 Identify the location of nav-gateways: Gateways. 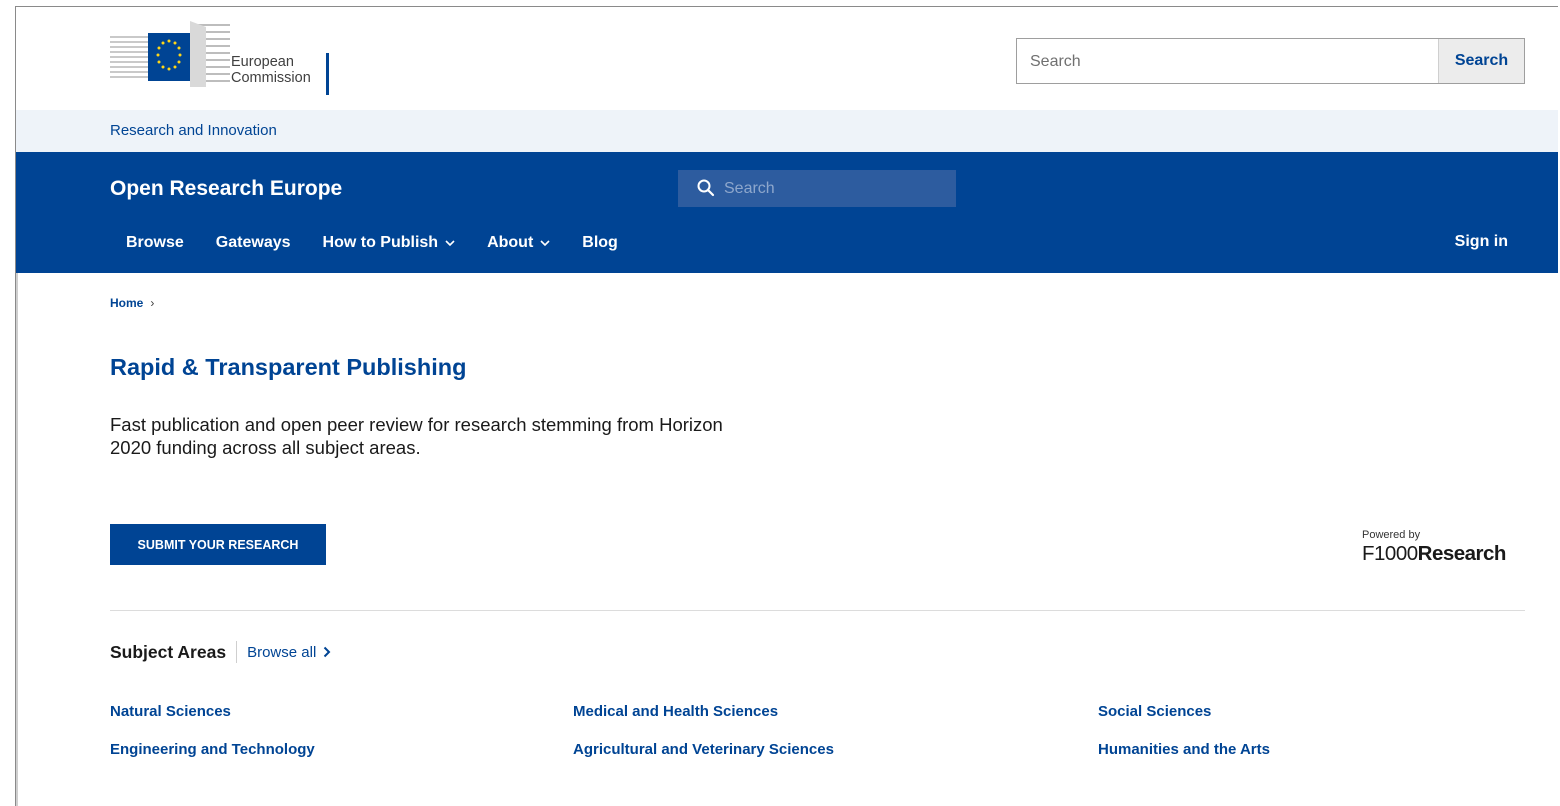
(253, 243).